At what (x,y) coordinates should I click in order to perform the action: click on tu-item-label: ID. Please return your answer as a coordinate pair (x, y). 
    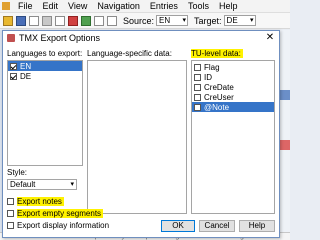
    Looking at the image, I should click on (208, 77).